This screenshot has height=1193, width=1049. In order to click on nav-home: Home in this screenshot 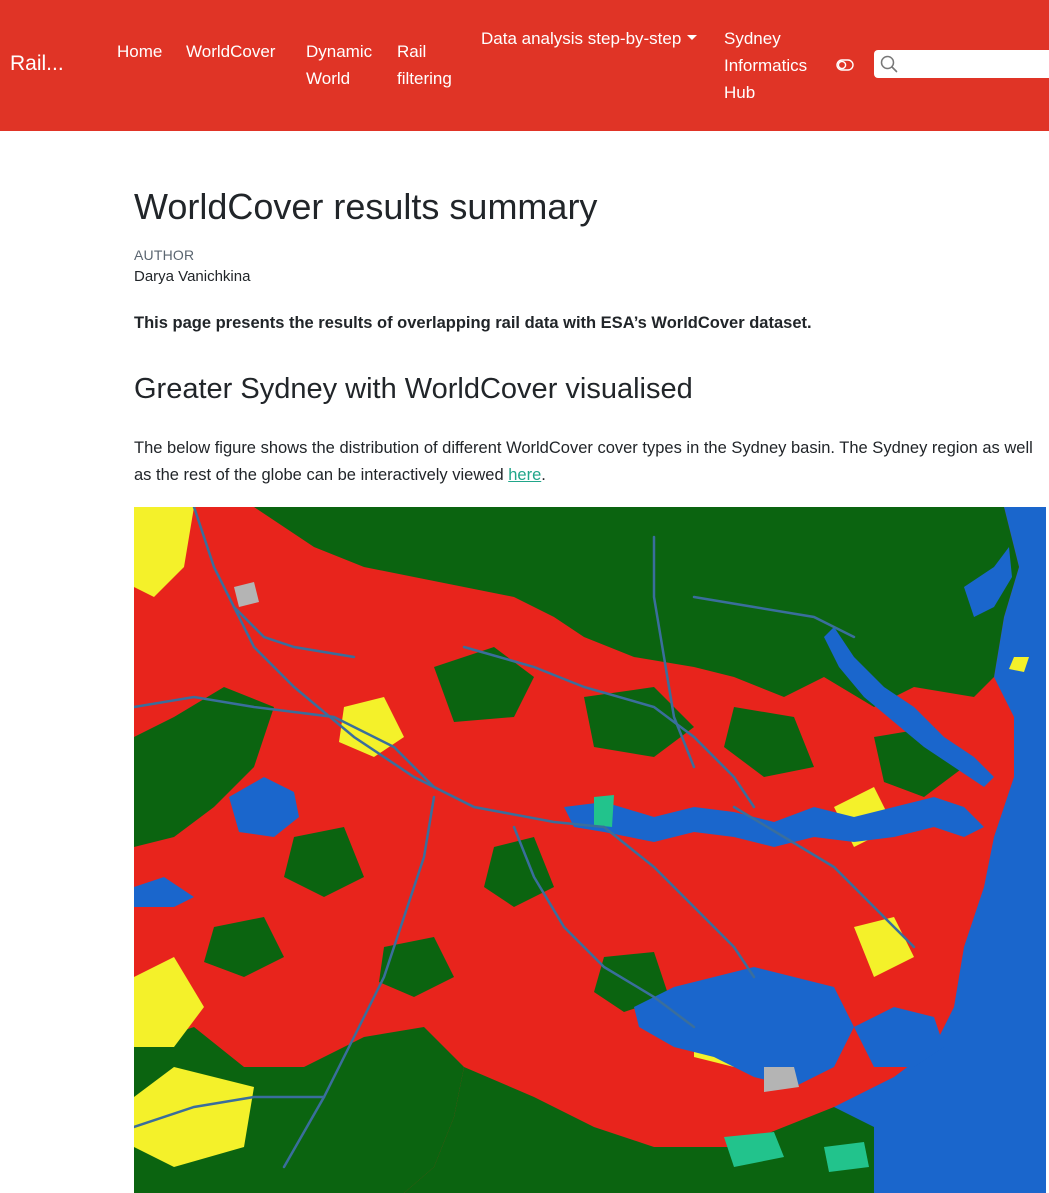, I will do `click(139, 51)`.